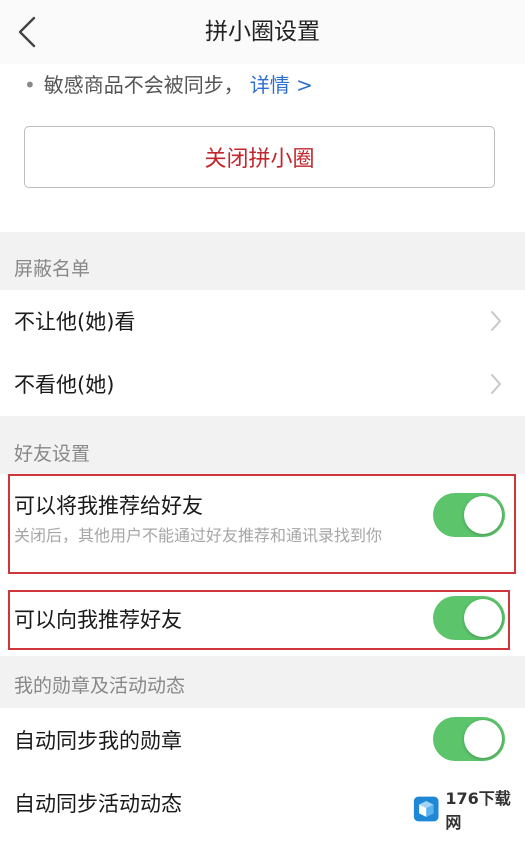  I want to click on setting-label: 可以将我推荐给好友, so click(108, 506).